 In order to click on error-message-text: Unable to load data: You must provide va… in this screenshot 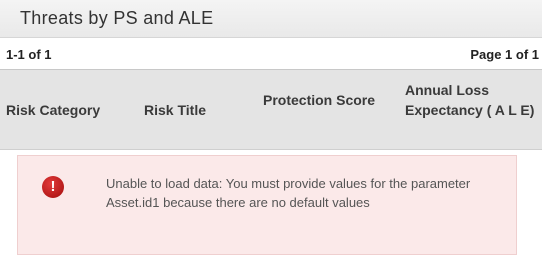, I will do `click(288, 193)`.